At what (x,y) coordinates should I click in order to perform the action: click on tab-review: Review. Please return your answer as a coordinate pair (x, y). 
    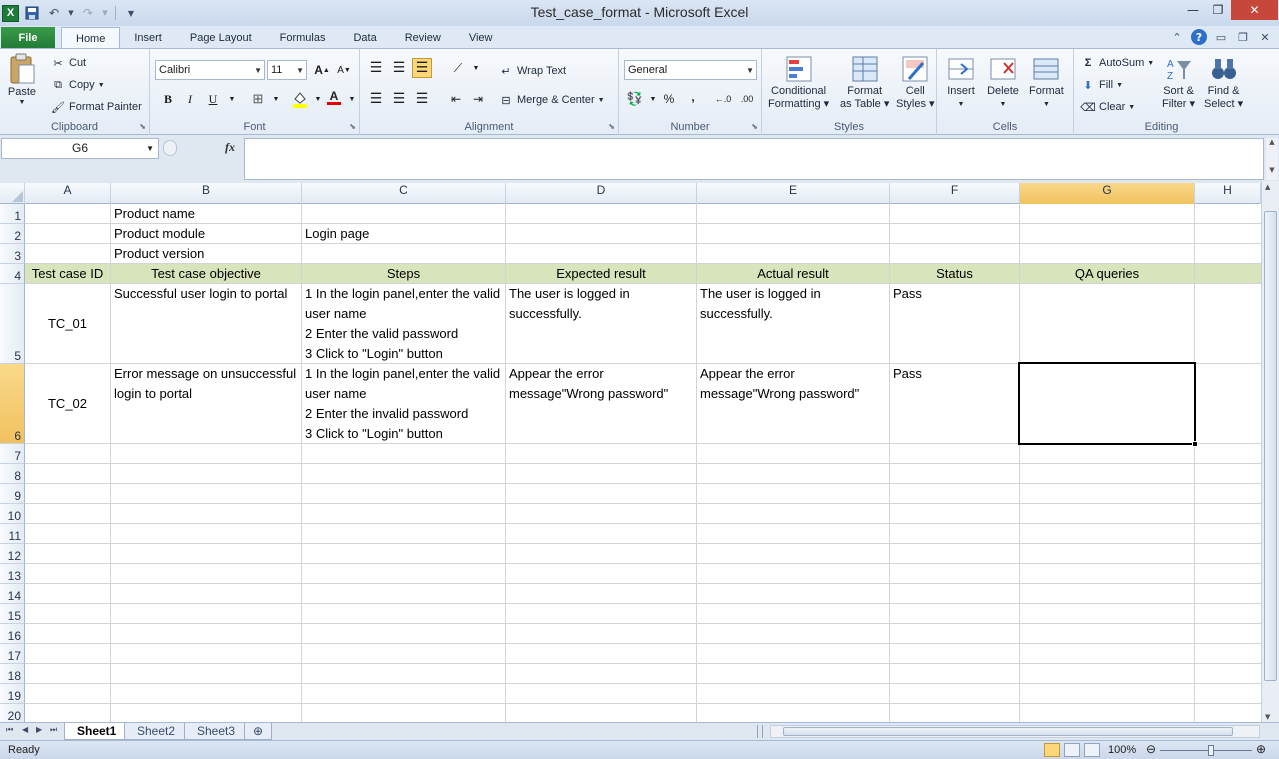
    Looking at the image, I should click on (423, 38).